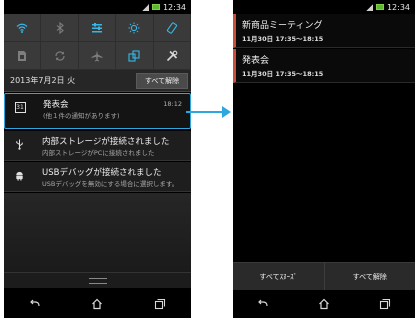 The height and width of the screenshot is (318, 416). Describe the element at coordinates (172, 104) in the screenshot. I see `notification-time: 18:12` at that location.